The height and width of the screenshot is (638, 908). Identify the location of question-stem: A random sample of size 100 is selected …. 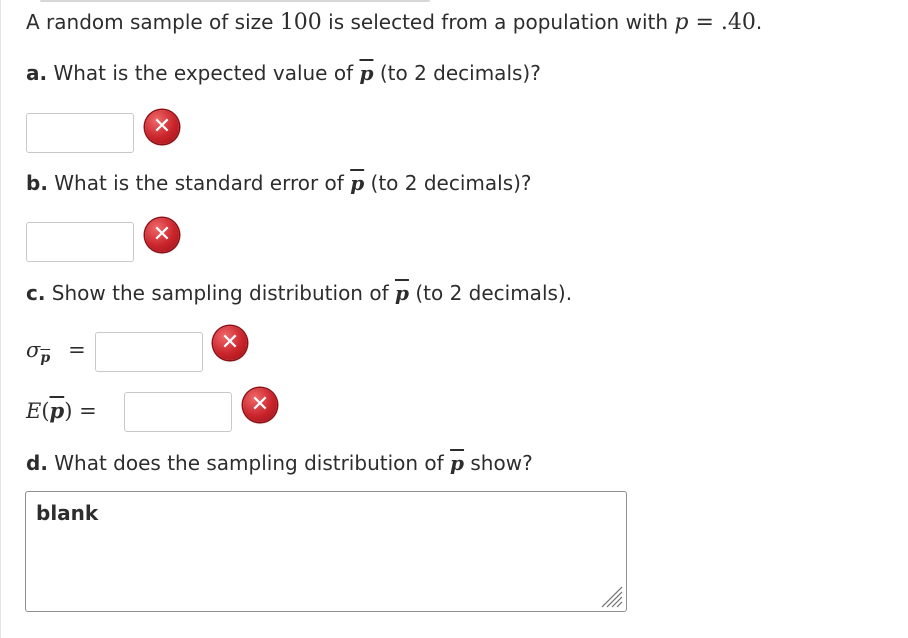
(394, 22).